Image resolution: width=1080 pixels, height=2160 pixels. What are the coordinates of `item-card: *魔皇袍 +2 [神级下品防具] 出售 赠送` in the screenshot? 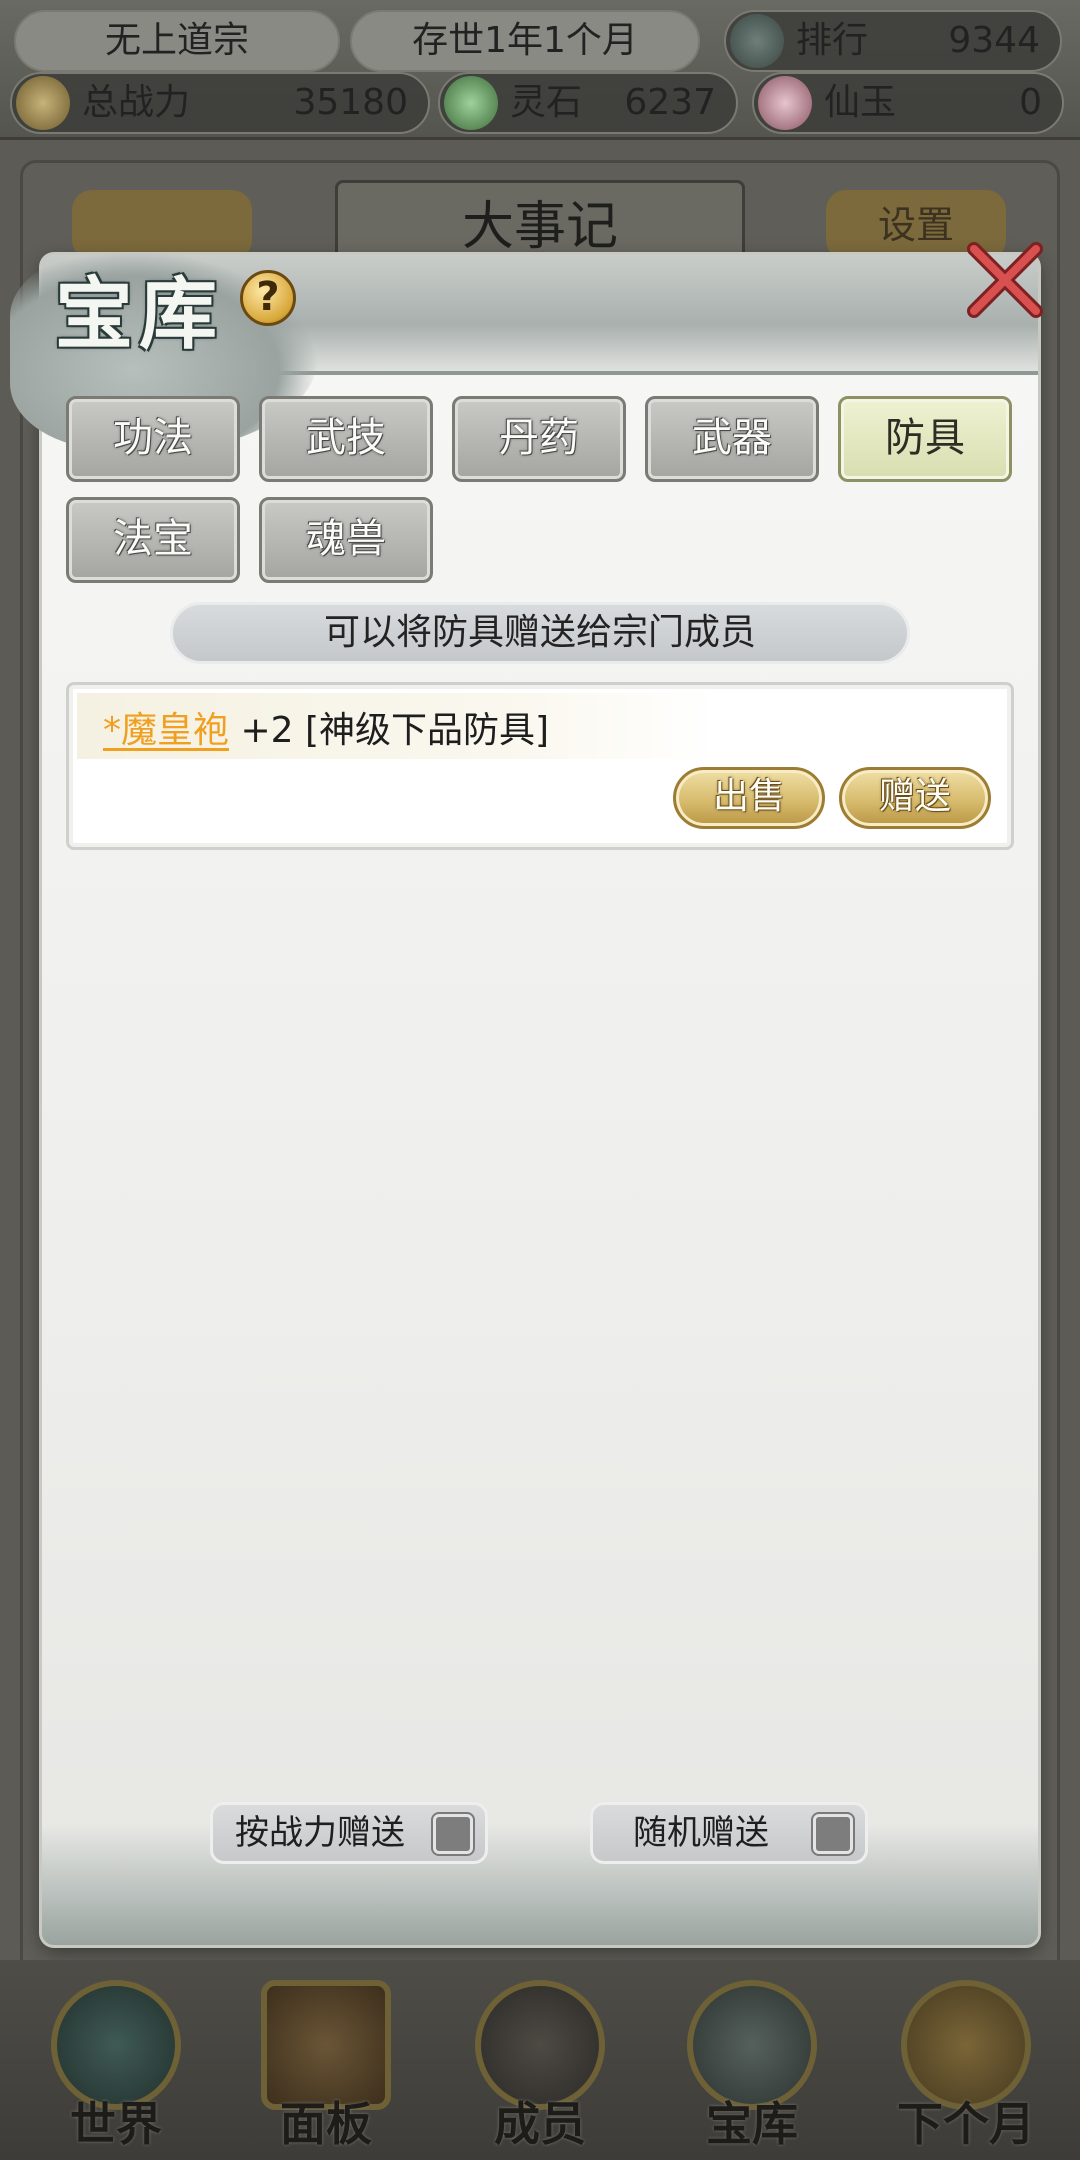 It's located at (540, 766).